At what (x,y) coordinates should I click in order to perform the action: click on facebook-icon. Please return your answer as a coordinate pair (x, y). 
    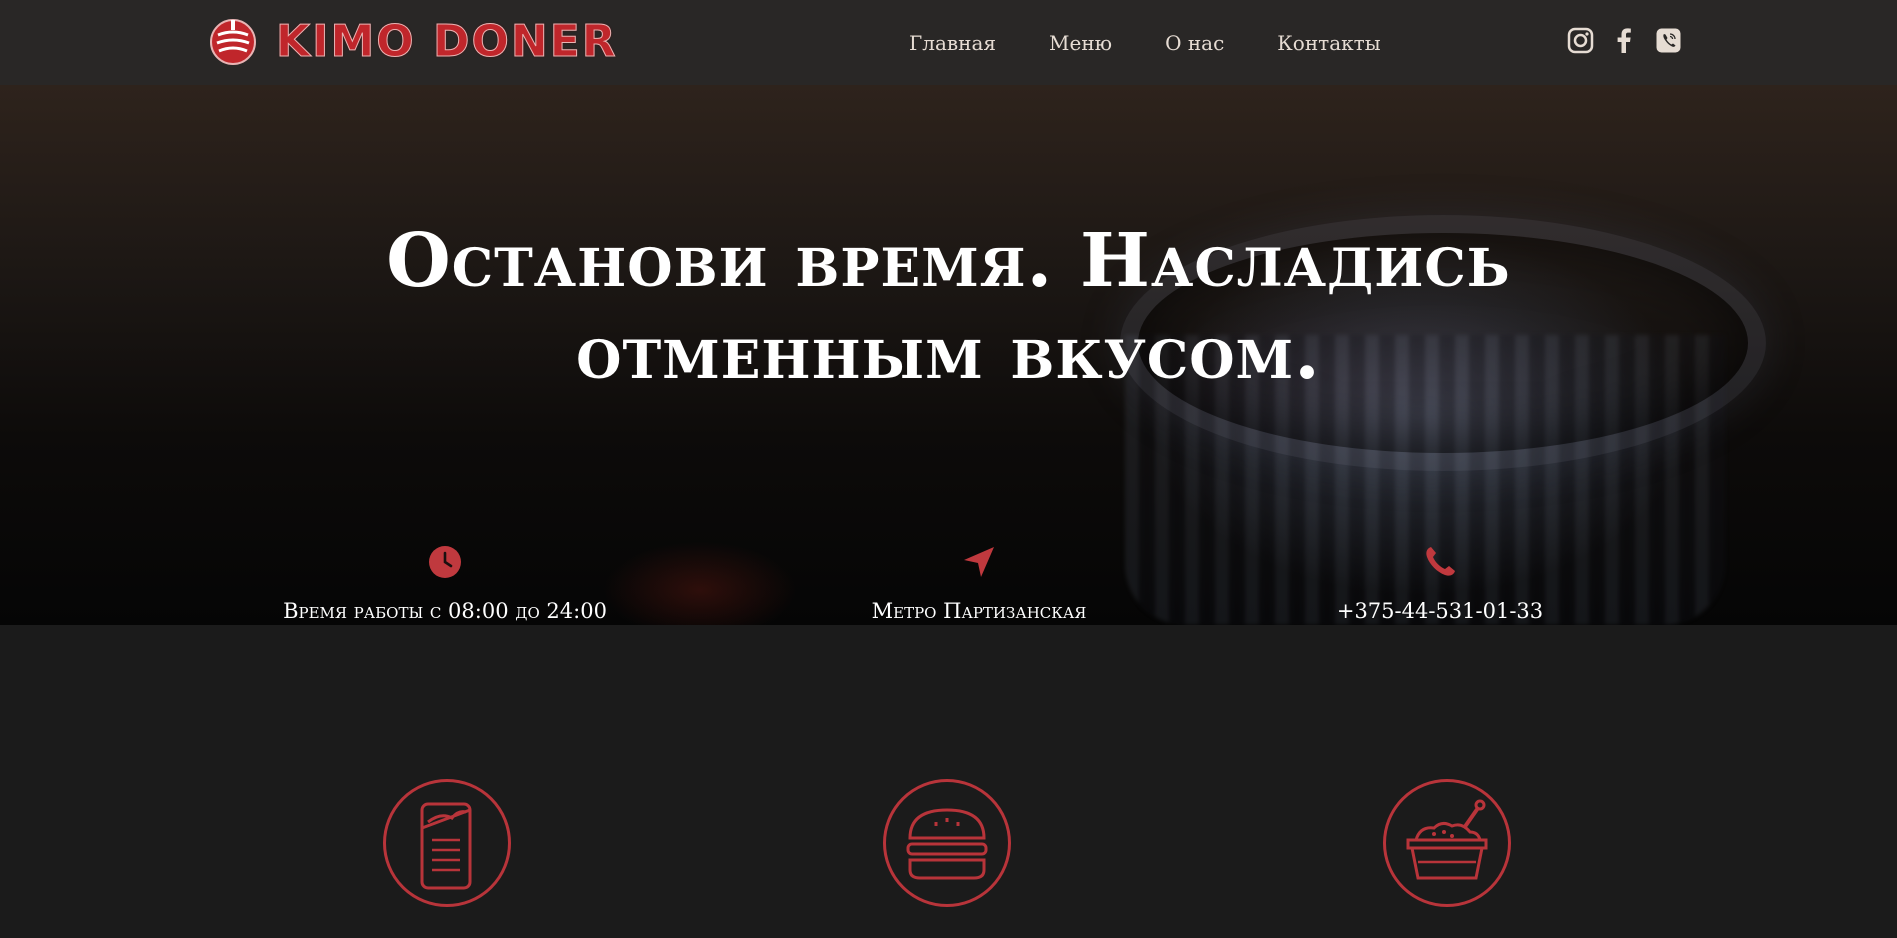
    Looking at the image, I should click on (1624, 40).